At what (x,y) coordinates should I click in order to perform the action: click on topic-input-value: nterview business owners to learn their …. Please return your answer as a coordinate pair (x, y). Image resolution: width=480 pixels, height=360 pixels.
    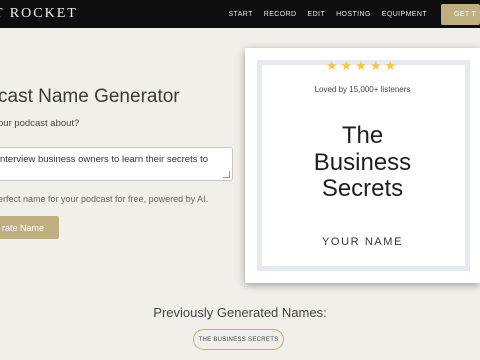
    Looking at the image, I should click on (104, 159).